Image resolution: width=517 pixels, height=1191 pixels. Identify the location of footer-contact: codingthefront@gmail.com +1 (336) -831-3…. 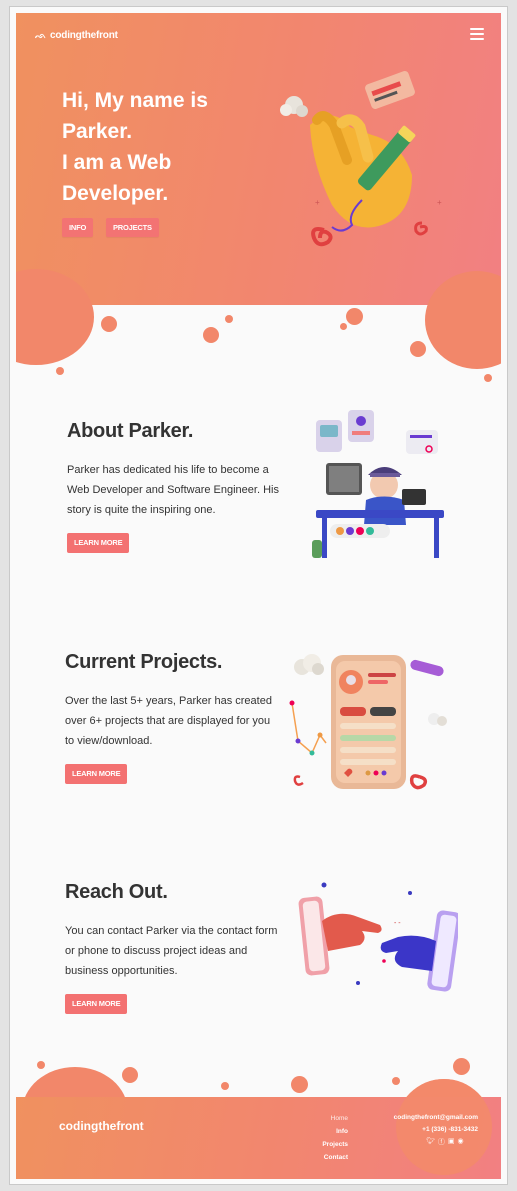
(427, 1124).